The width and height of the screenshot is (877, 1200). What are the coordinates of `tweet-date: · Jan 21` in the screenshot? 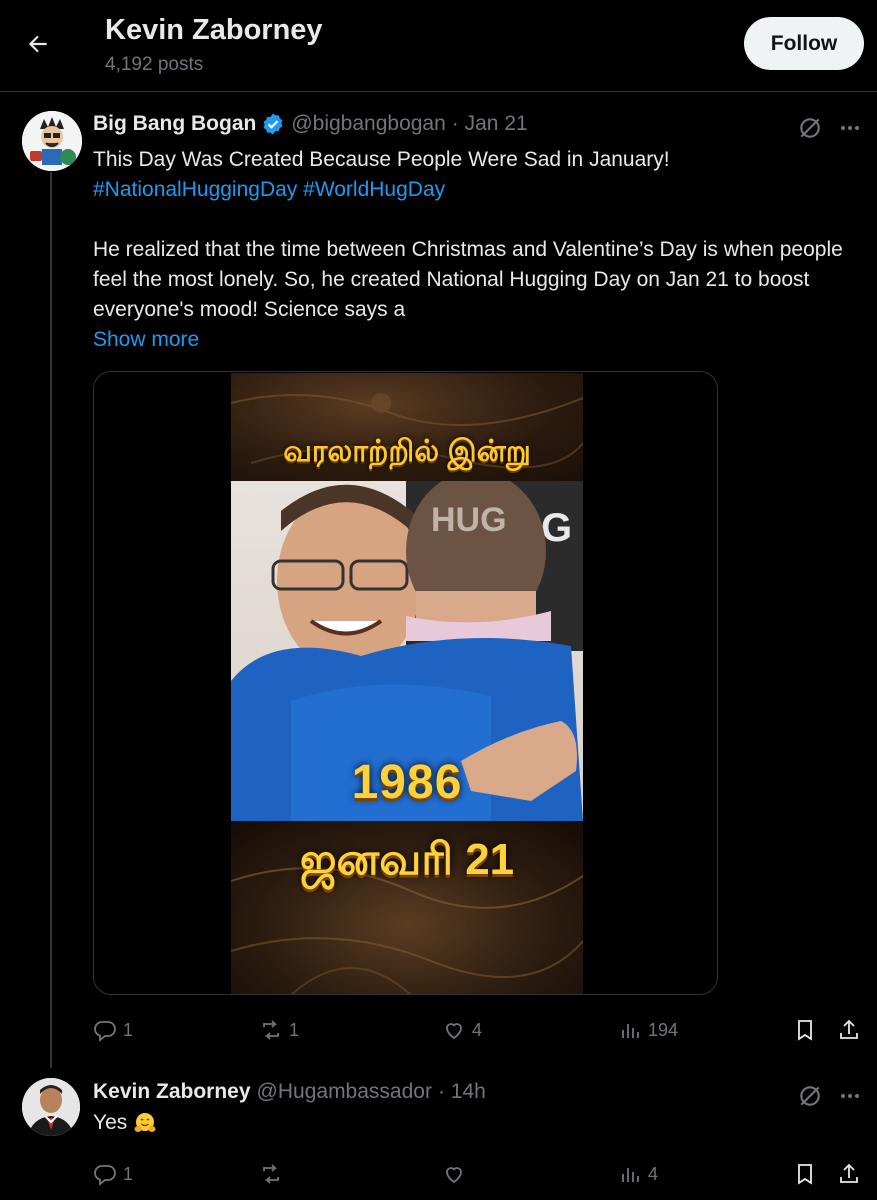 It's located at (490, 124).